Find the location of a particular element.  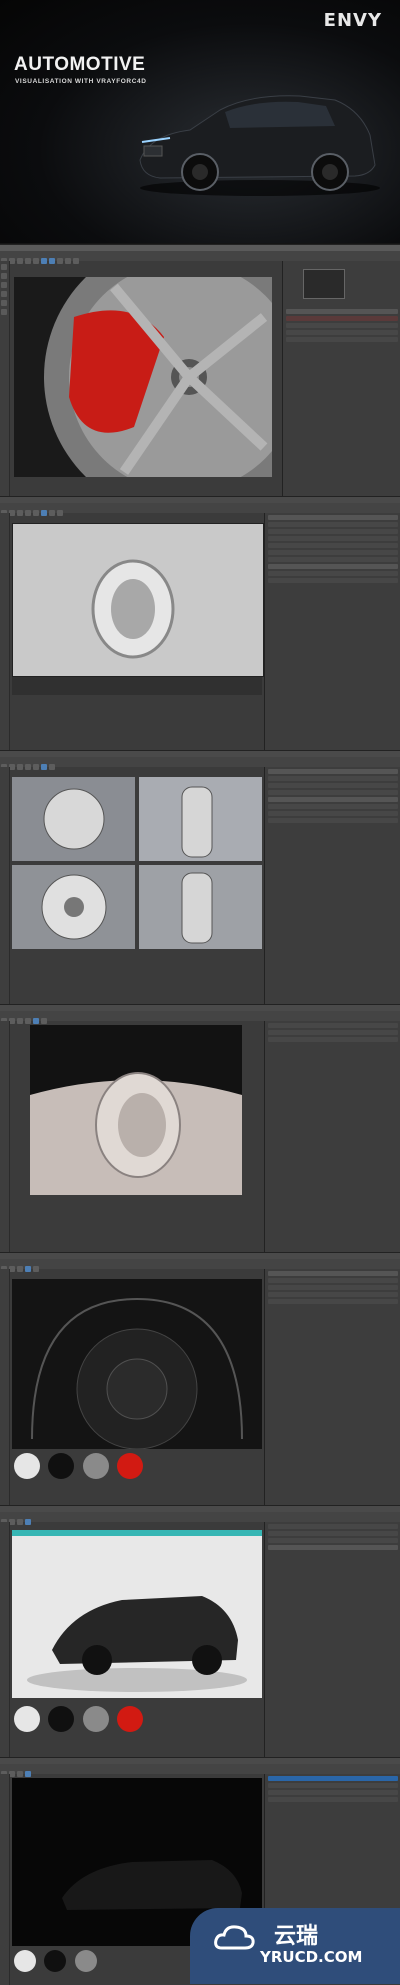

quad-viewport is located at coordinates (137, 863).